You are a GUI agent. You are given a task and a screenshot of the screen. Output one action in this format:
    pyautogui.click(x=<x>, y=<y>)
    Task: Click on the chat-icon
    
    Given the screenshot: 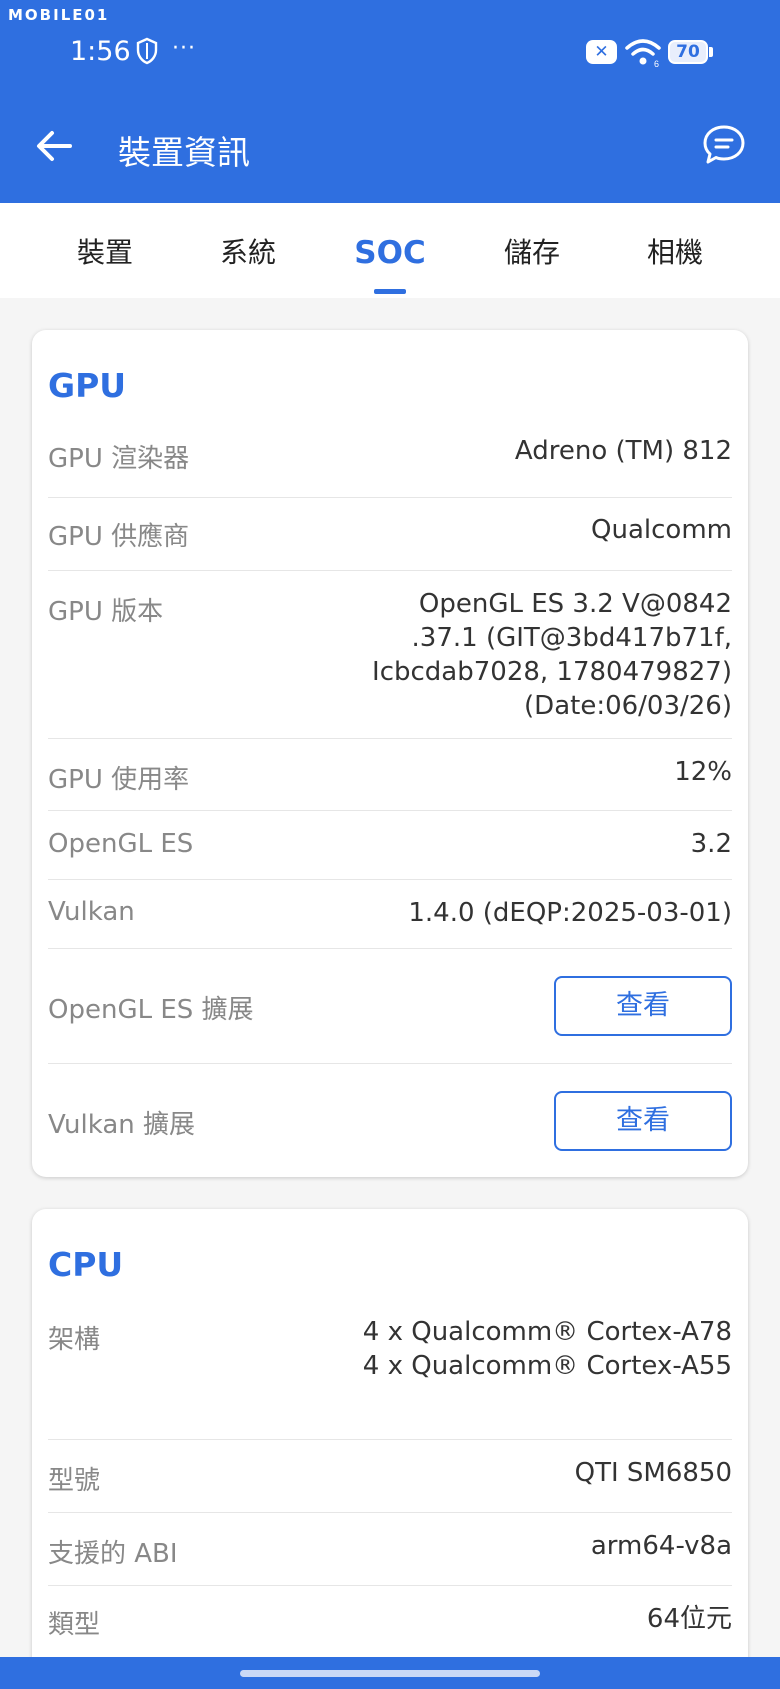 What is the action you would take?
    pyautogui.click(x=724, y=146)
    